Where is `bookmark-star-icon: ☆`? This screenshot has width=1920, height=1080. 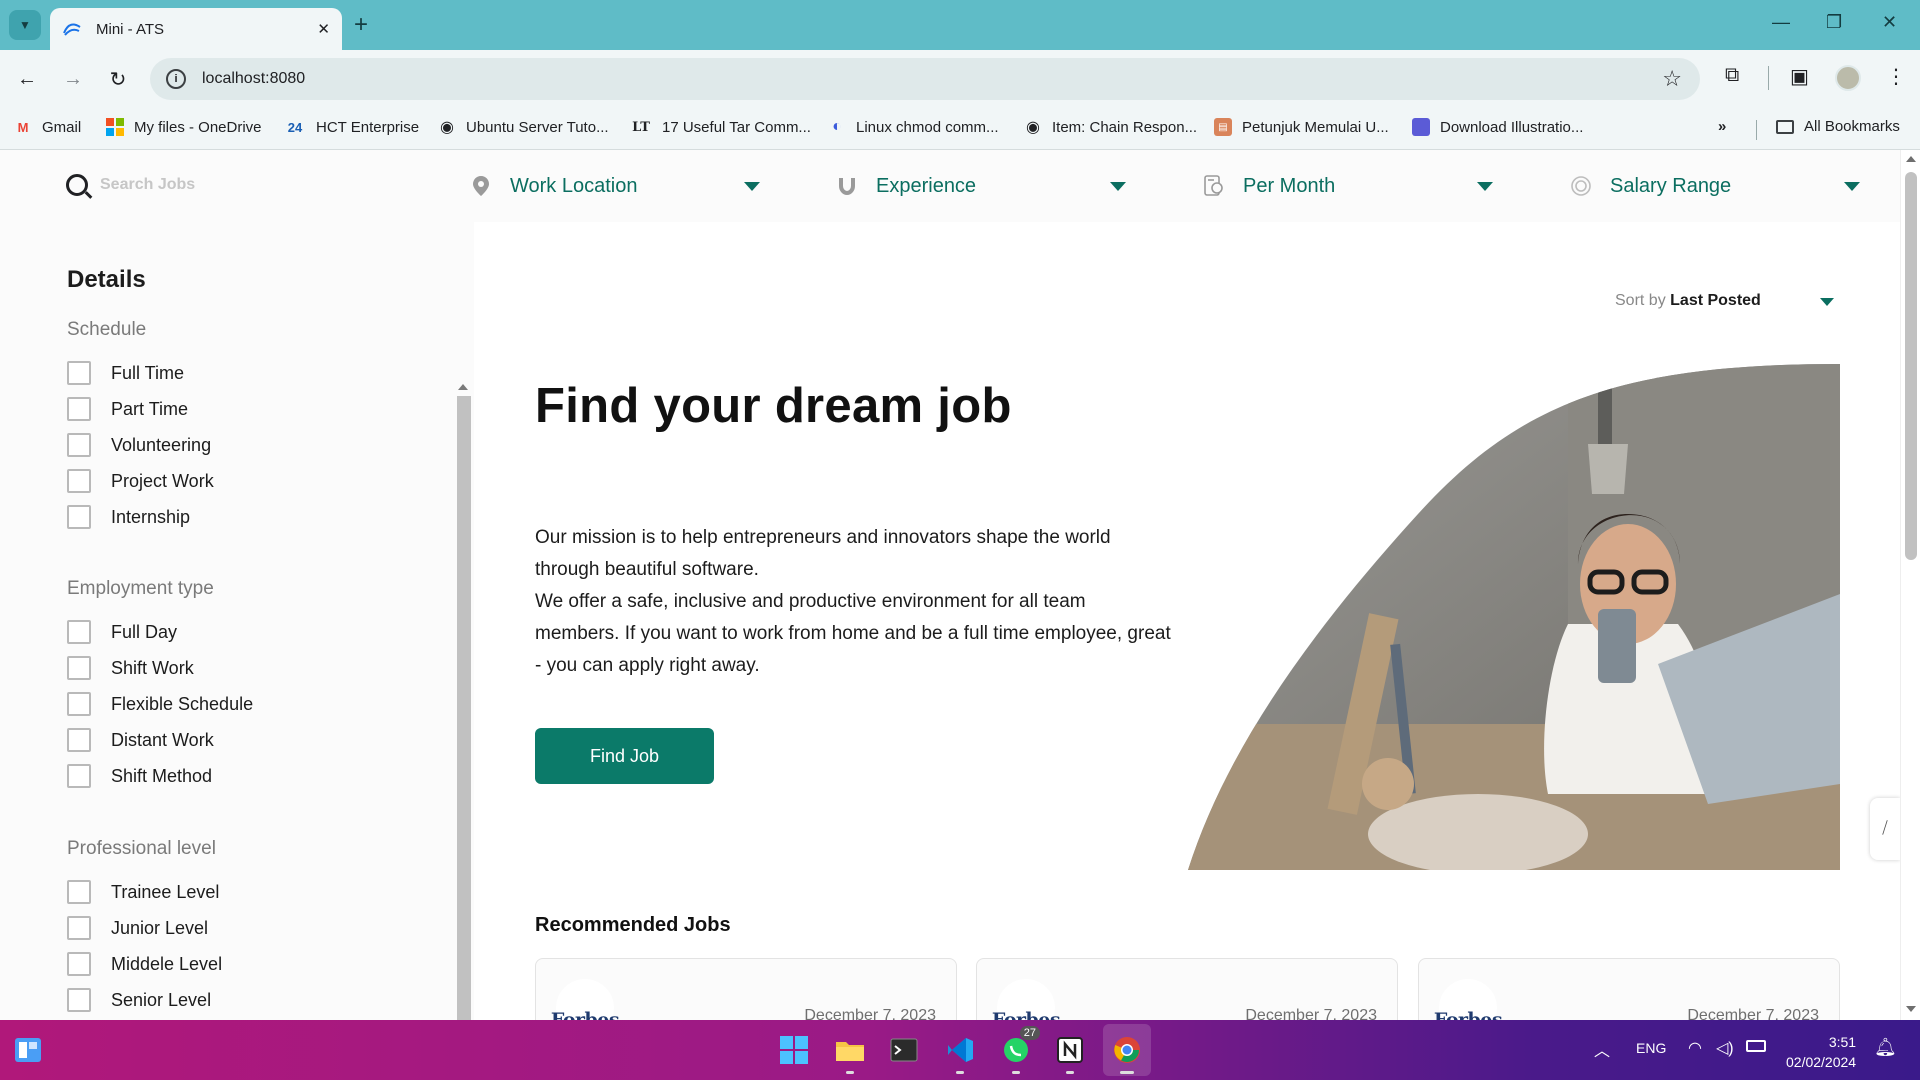 bookmark-star-icon: ☆ is located at coordinates (1672, 79).